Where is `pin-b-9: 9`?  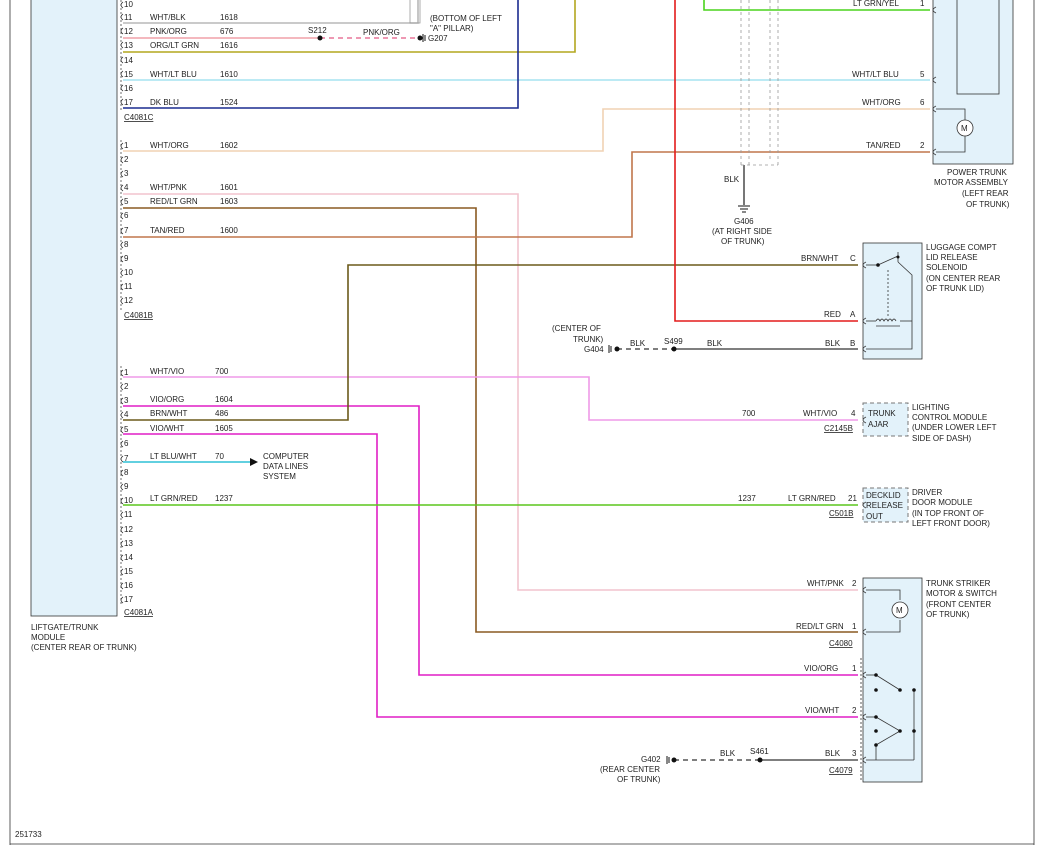 pin-b-9: 9 is located at coordinates (126, 258).